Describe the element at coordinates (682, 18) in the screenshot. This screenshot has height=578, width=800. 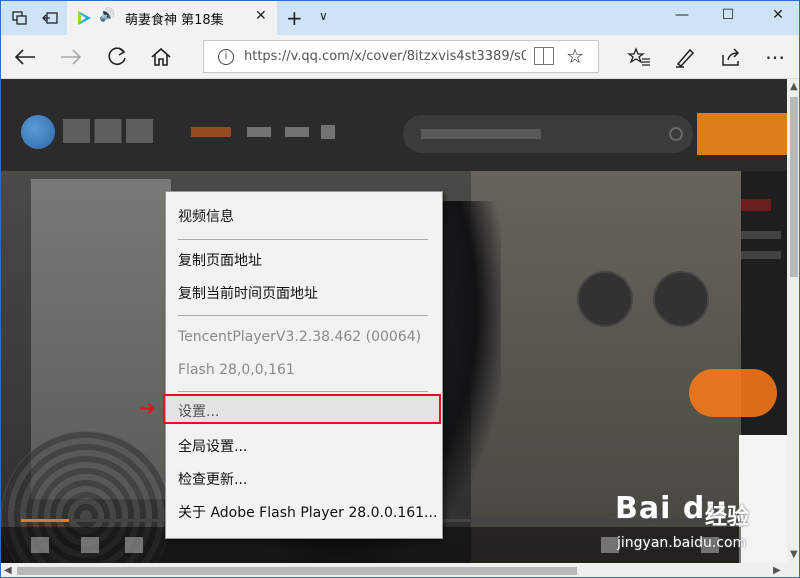
I see `minimize-button: —` at that location.